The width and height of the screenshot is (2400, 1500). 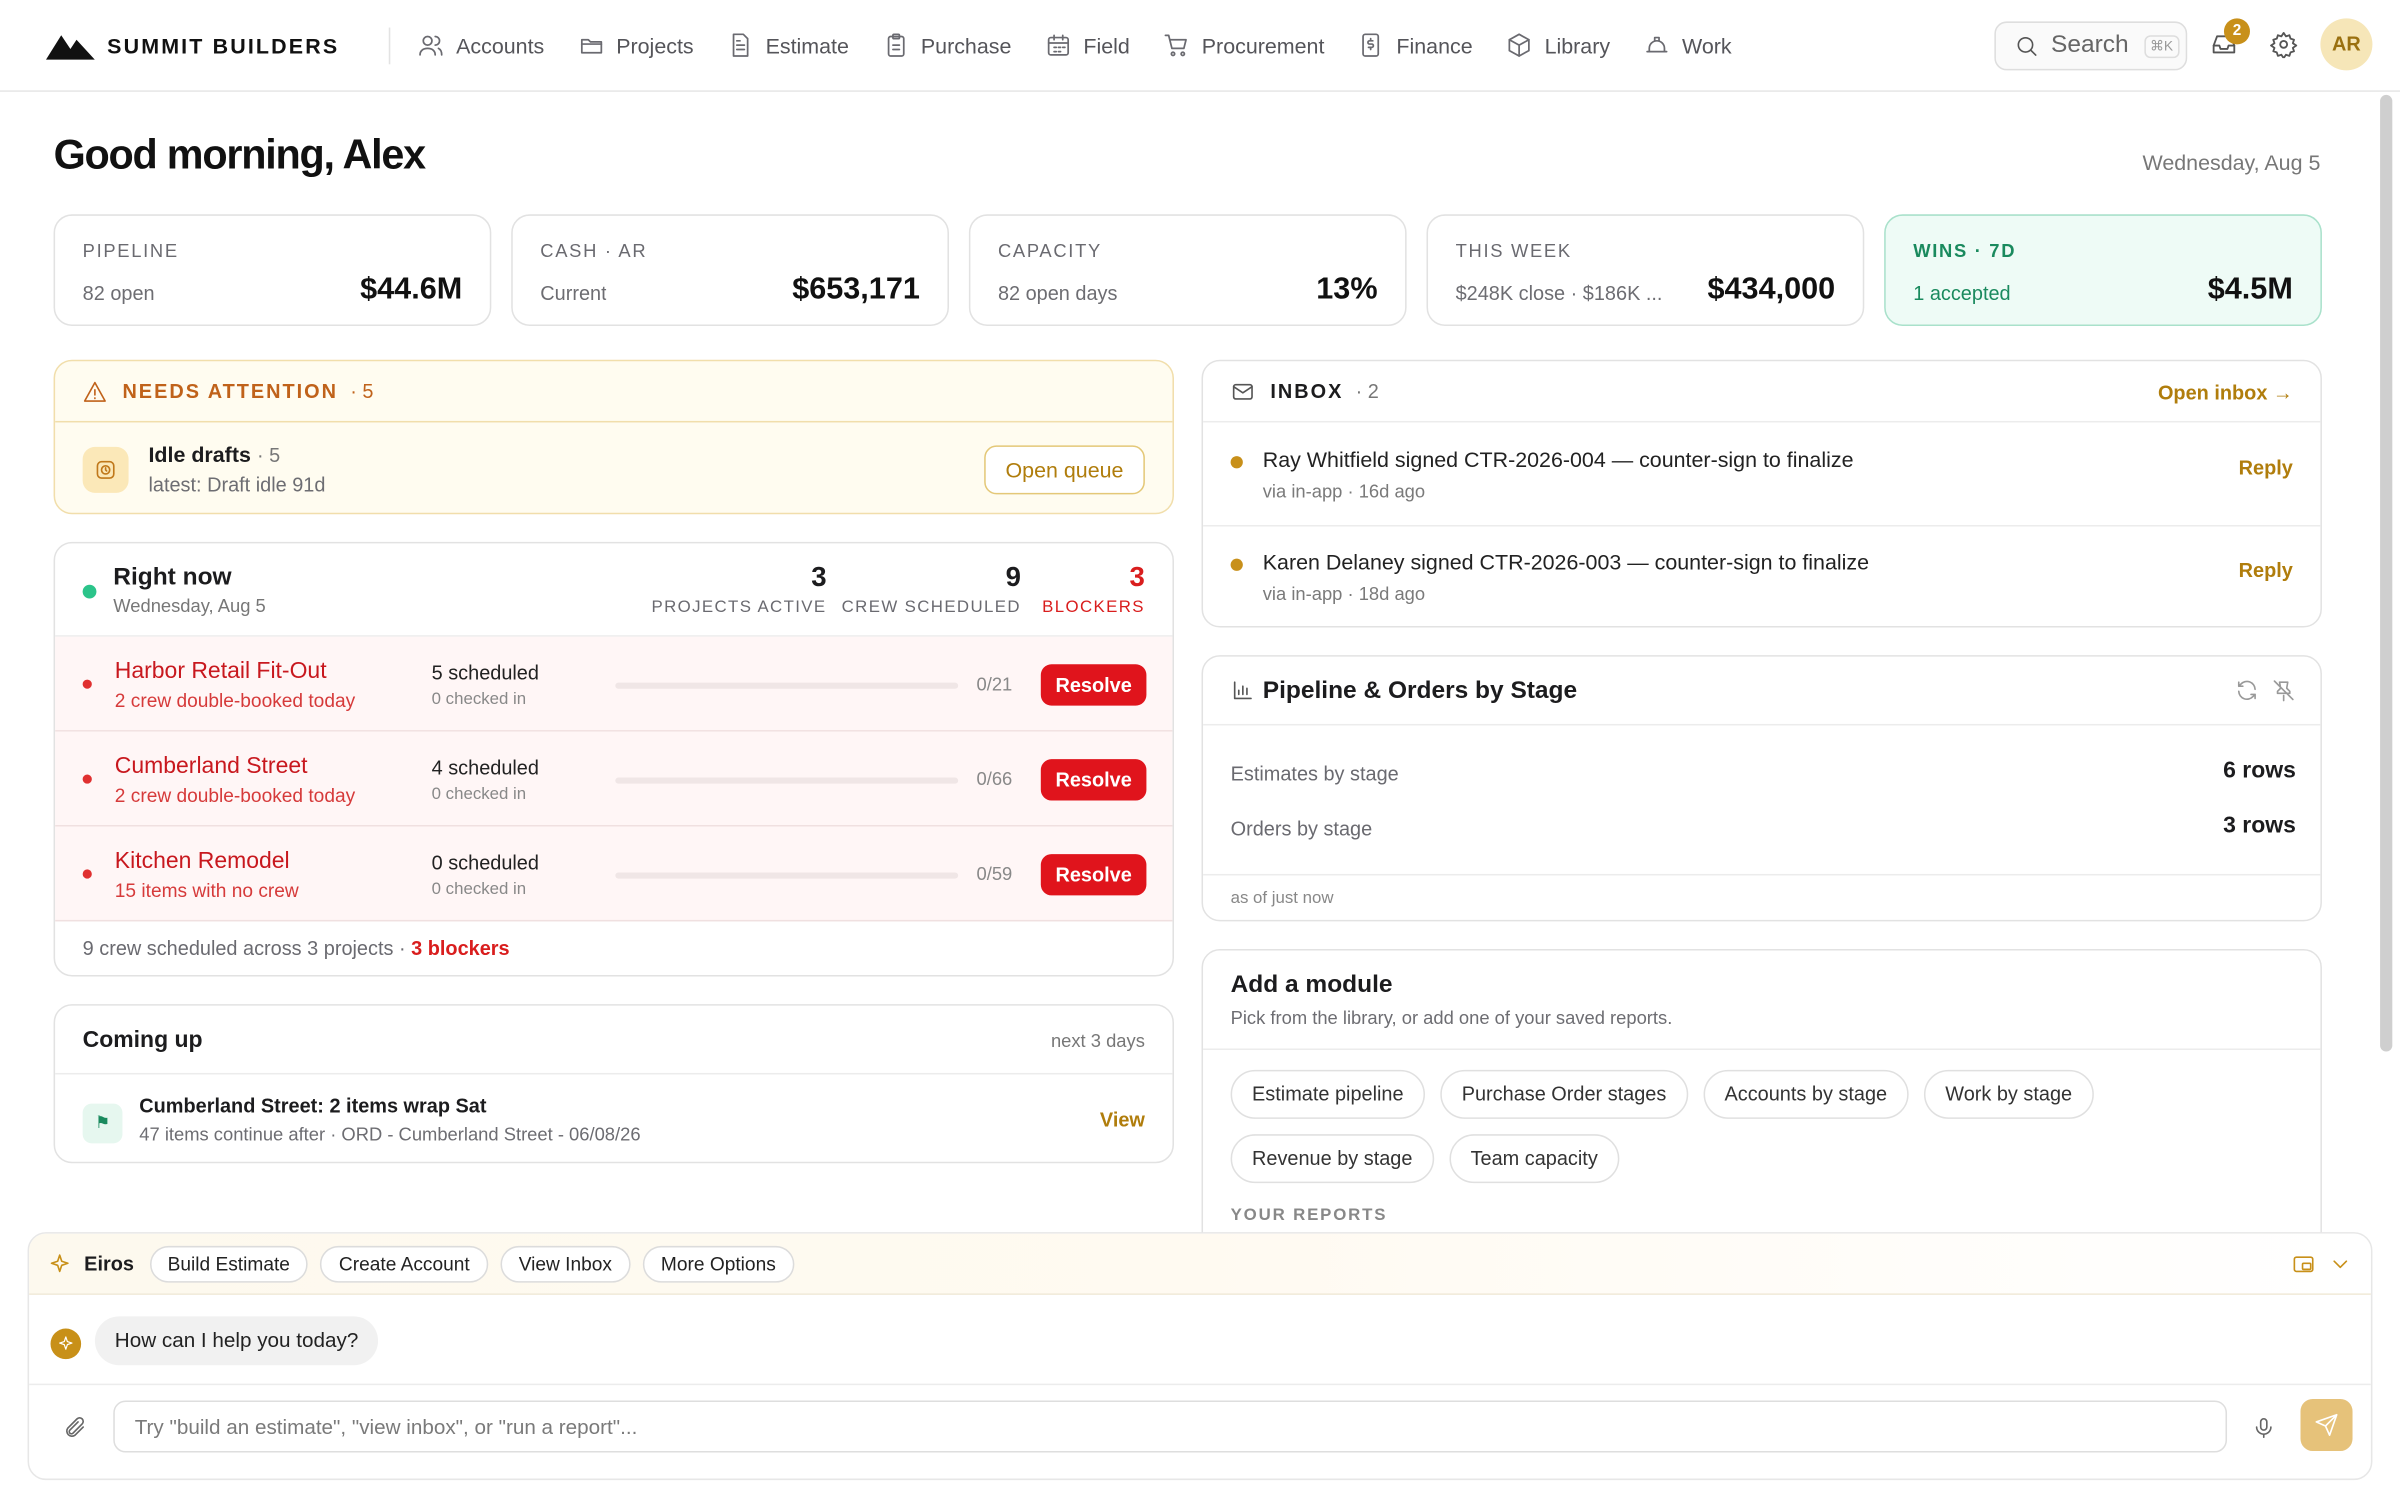 I want to click on page-scrollbar, so click(x=2386, y=573).